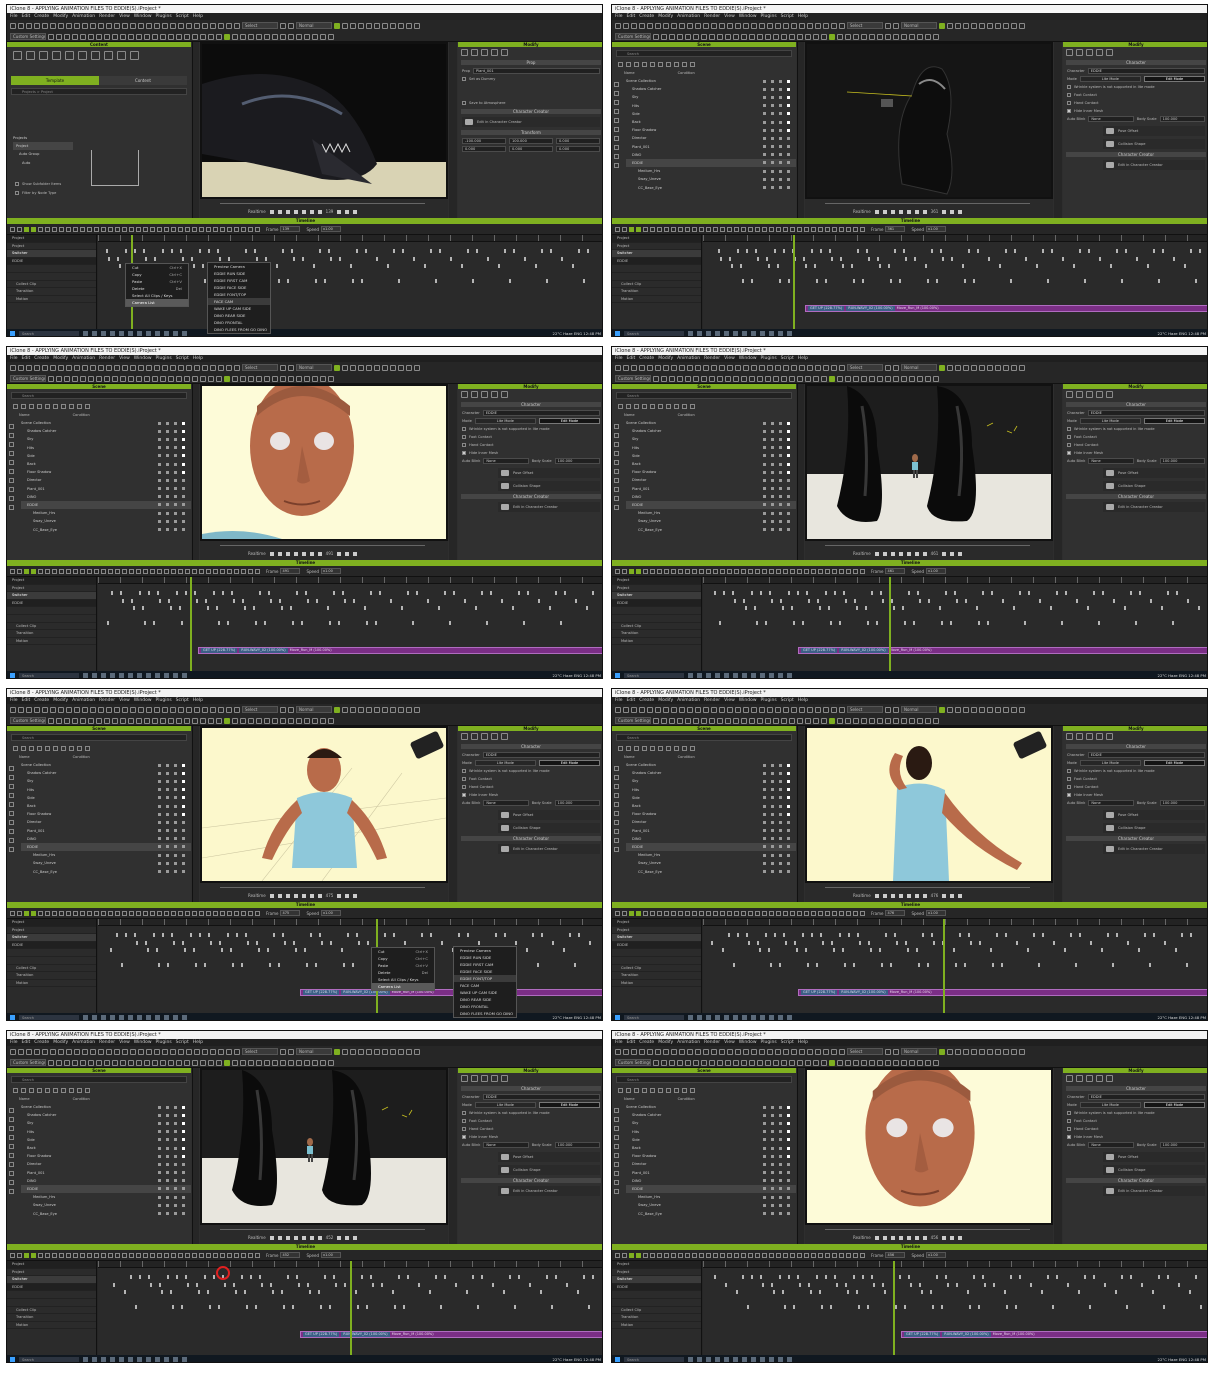 The height and width of the screenshot is (1373, 1215). Describe the element at coordinates (257, 1237) in the screenshot. I see `playback-mode: Realtime` at that location.